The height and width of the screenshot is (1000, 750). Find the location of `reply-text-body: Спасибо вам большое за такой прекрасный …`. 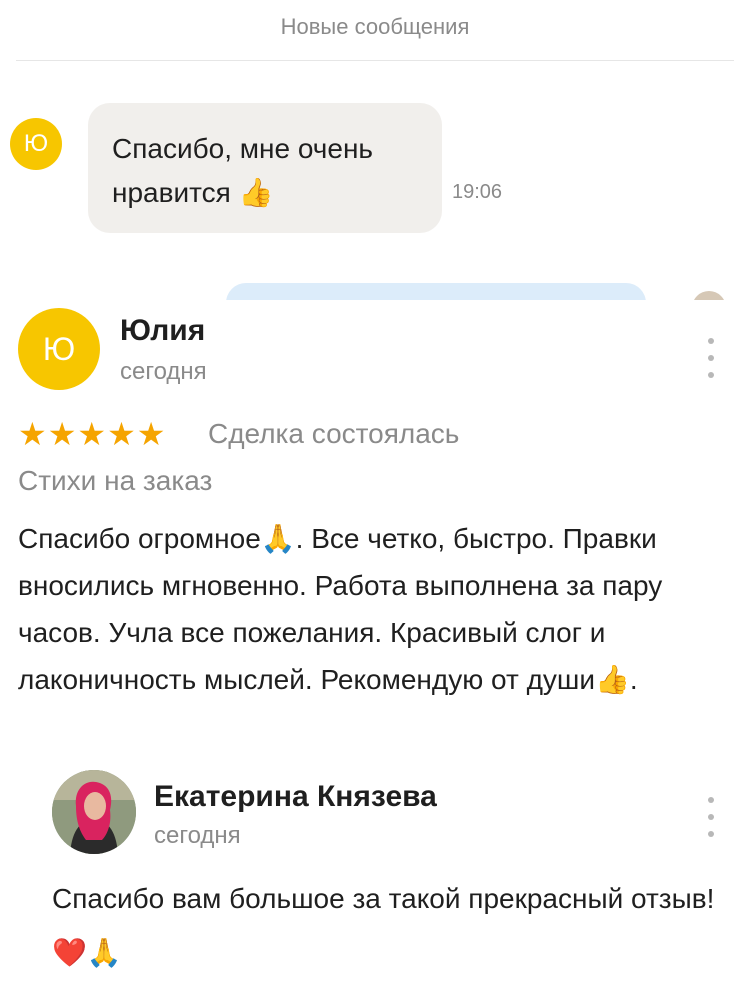

reply-text-body: Спасибо вам большое за такой прекрасный … is located at coordinates (383, 898).